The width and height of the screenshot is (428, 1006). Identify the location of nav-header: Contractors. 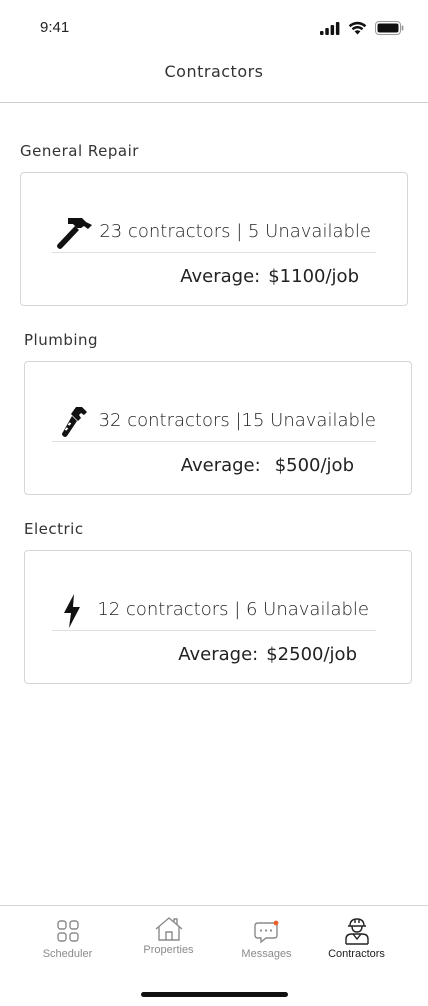
(214, 77).